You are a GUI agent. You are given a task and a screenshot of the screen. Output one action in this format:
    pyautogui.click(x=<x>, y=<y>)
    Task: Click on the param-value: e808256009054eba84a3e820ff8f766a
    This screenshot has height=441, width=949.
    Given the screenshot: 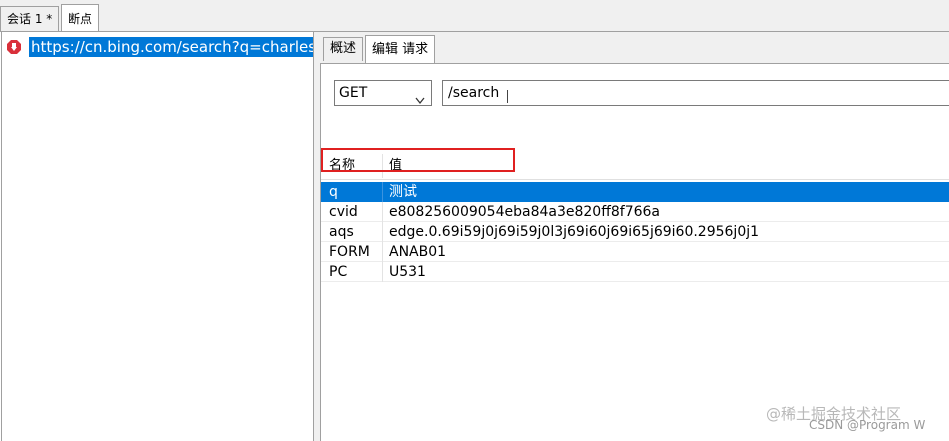 What is the action you would take?
    pyautogui.click(x=524, y=212)
    